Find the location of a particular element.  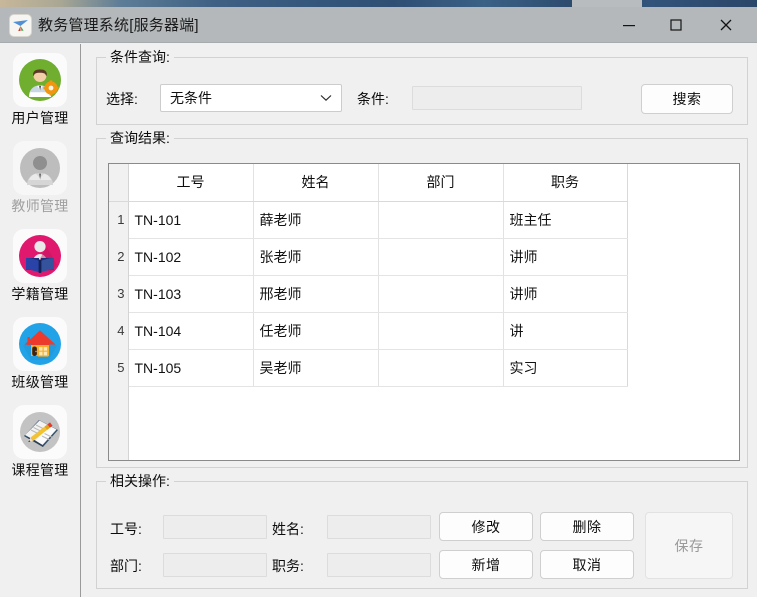

house-icon is located at coordinates (40, 344).